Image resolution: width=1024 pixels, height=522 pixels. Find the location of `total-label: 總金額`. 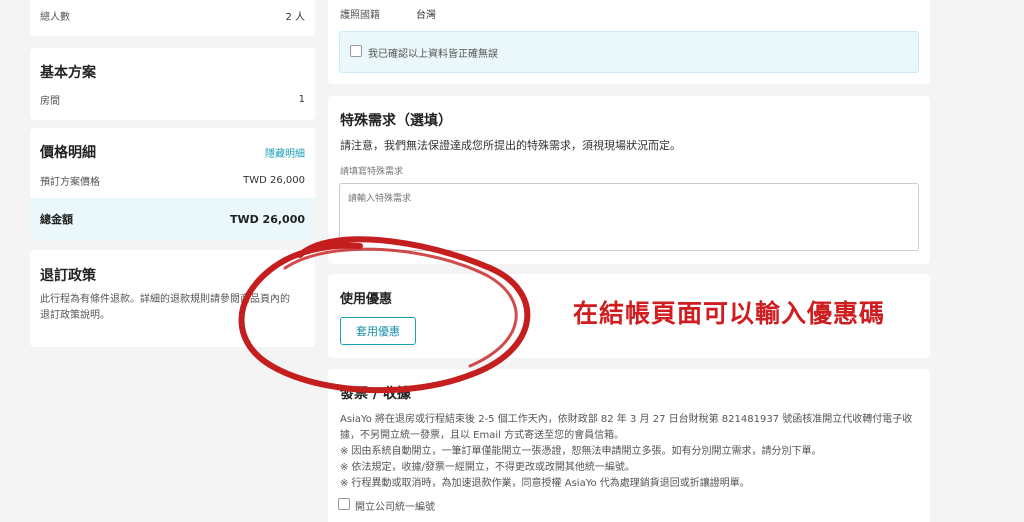

total-label: 總金額 is located at coordinates (56, 219).